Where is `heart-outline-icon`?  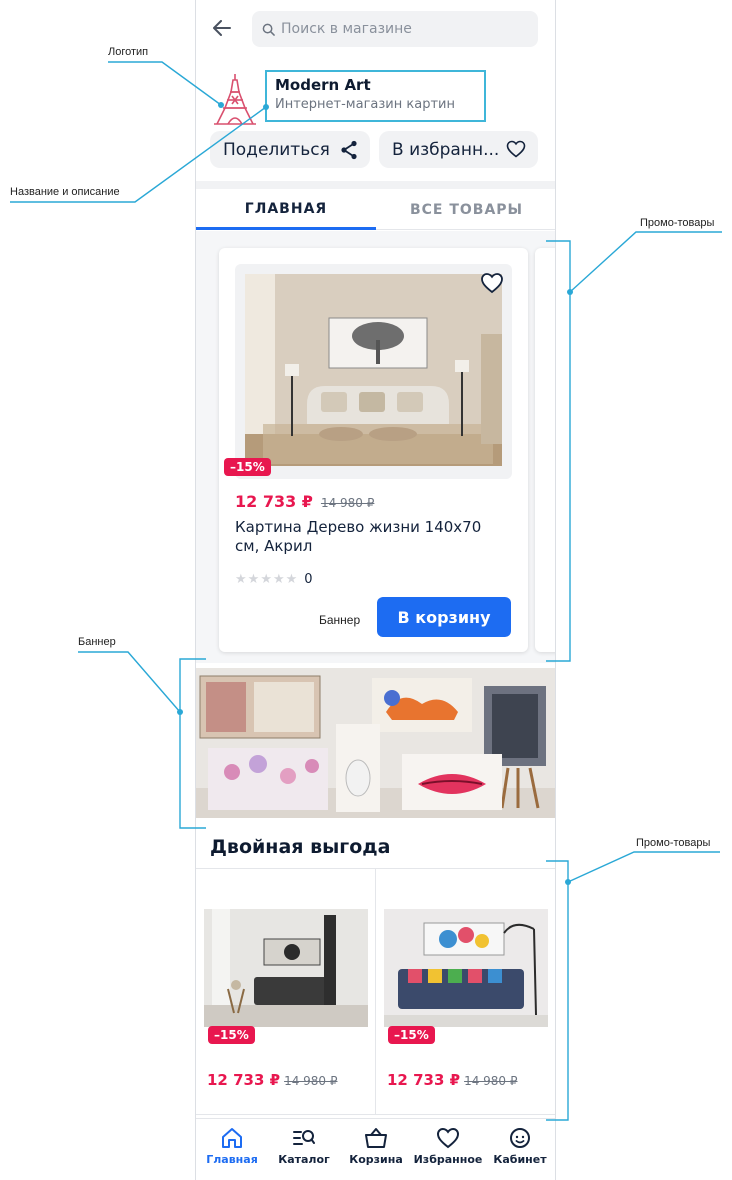
heart-outline-icon is located at coordinates (516, 149).